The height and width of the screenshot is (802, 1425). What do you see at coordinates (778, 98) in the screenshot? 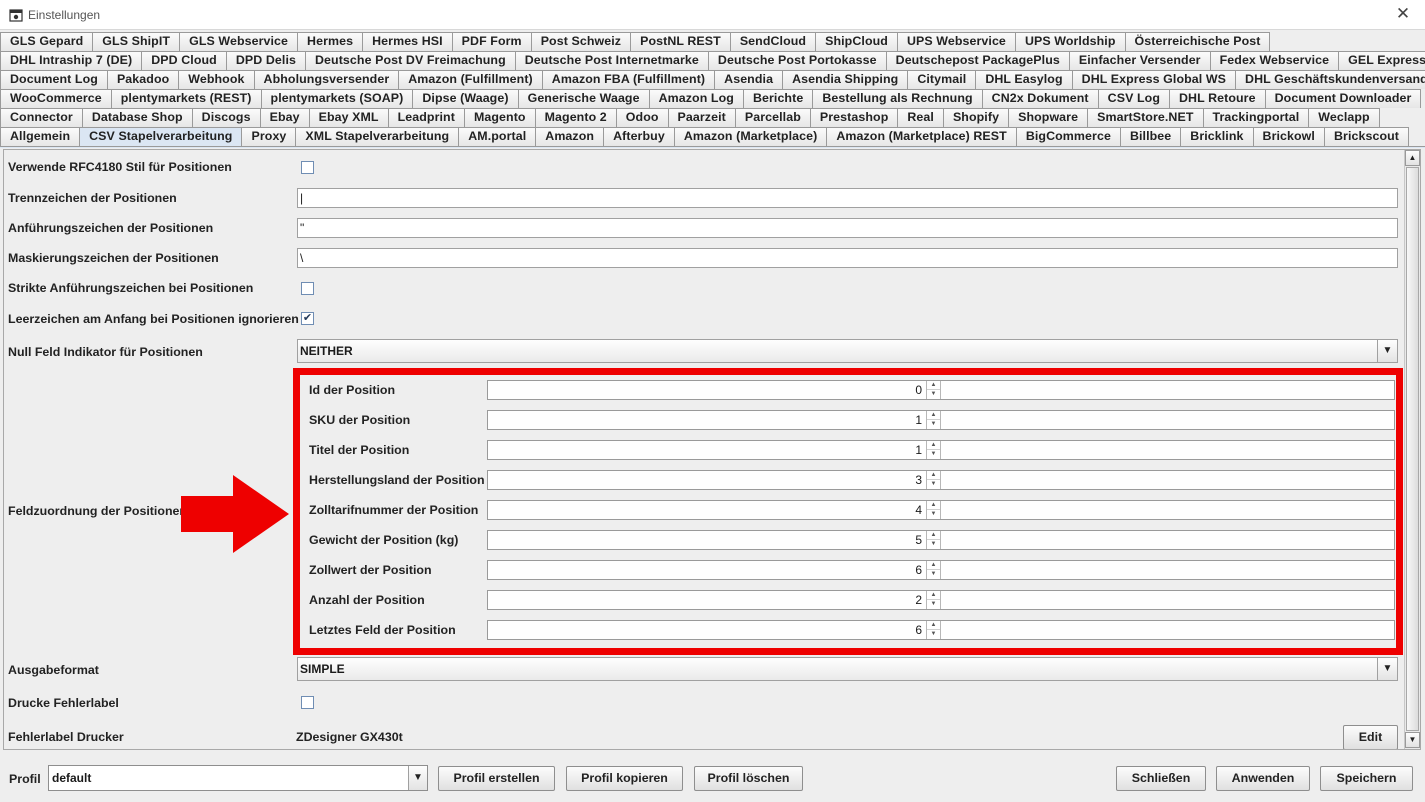
I see `tab-berichte: Berichte` at bounding box center [778, 98].